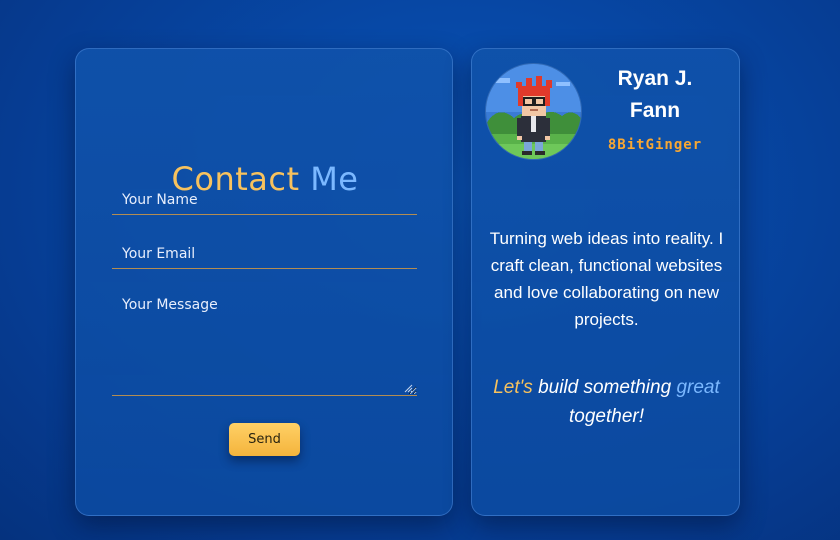 Image resolution: width=840 pixels, height=540 pixels. What do you see at coordinates (264, 200) in the screenshot?
I see `name-input` at bounding box center [264, 200].